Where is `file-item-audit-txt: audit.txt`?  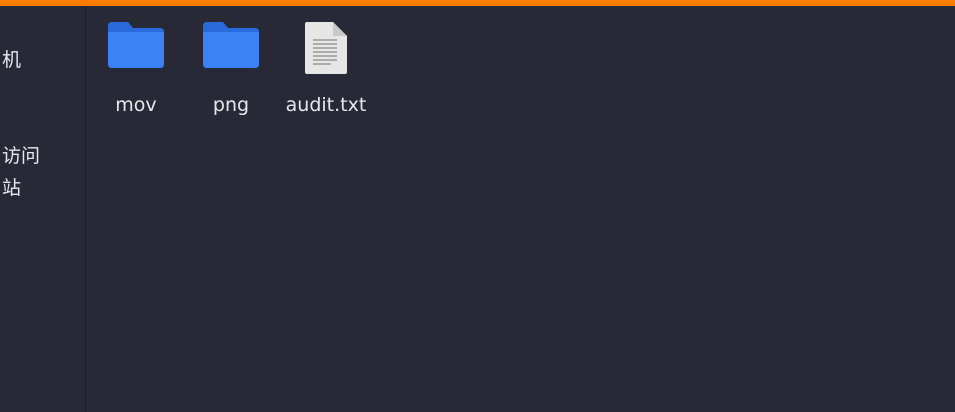 file-item-audit-txt: audit.txt is located at coordinates (326, 66).